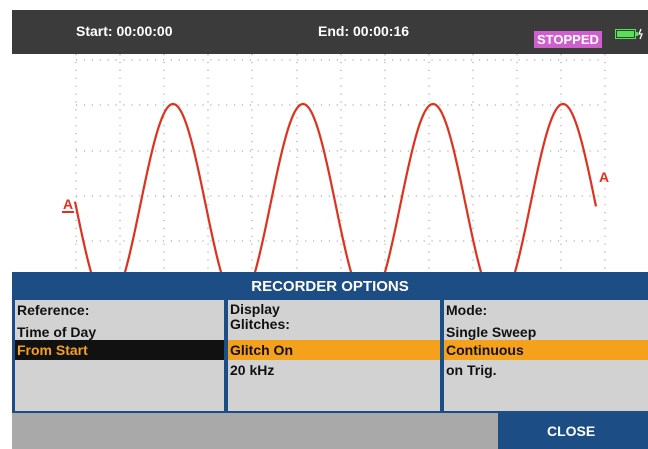  Describe the element at coordinates (568, 39) in the screenshot. I see `status-badge: STOPPED` at that location.